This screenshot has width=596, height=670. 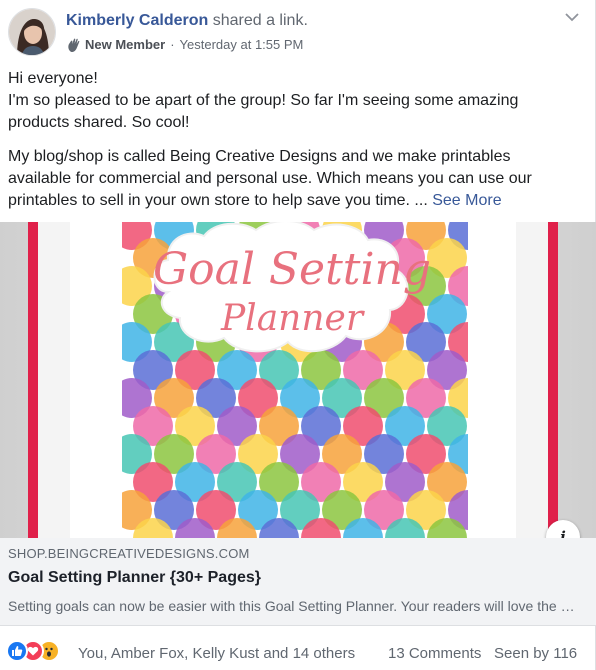 I want to click on reaction-names-link: You, Amber Fox, Kelly Kust and 14 others, so click(x=216, y=654).